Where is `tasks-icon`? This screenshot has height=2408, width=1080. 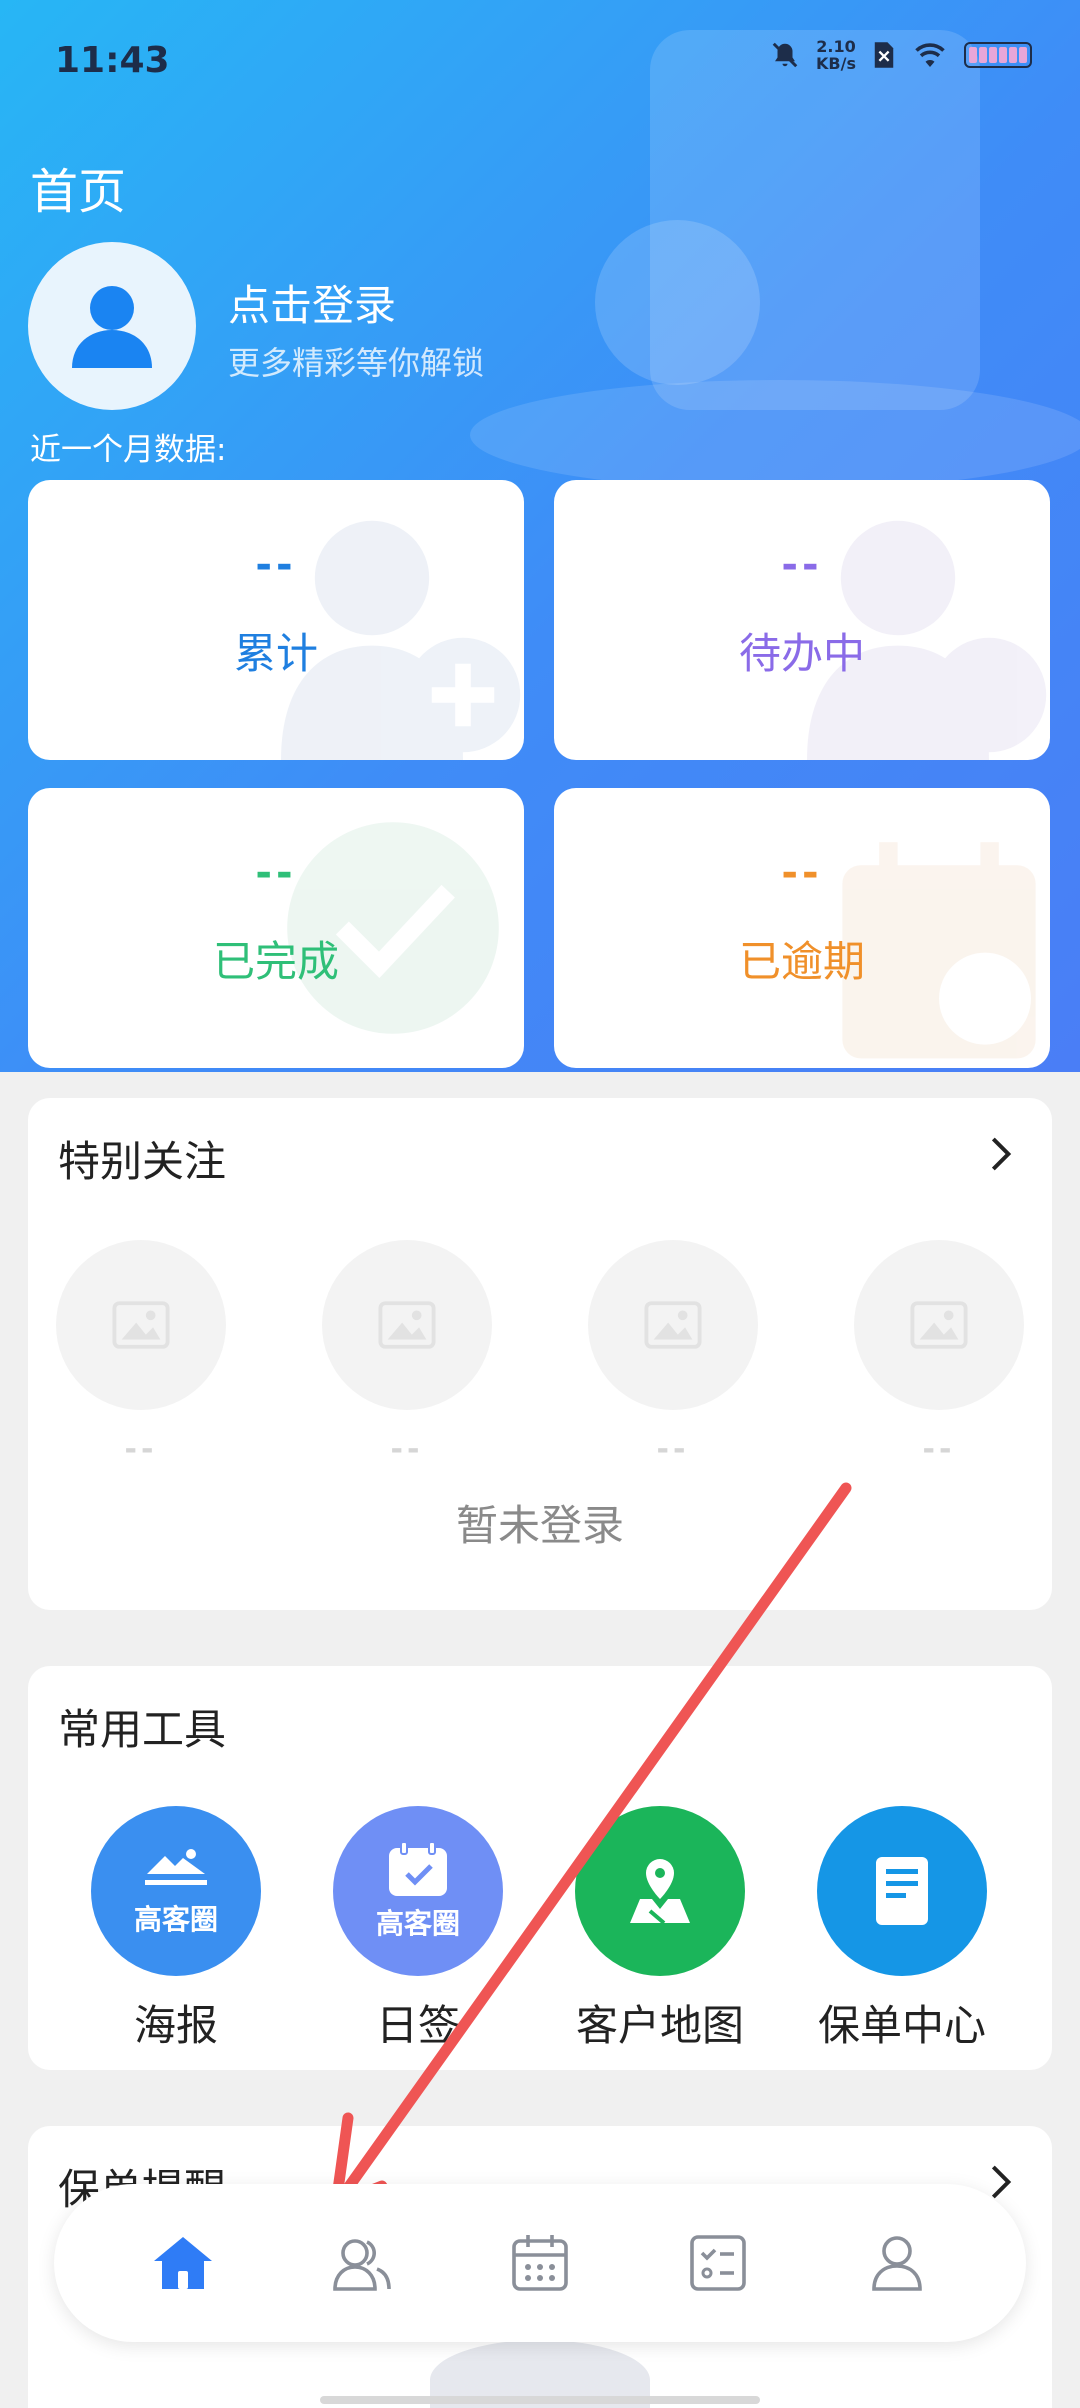
tasks-icon is located at coordinates (718, 2263).